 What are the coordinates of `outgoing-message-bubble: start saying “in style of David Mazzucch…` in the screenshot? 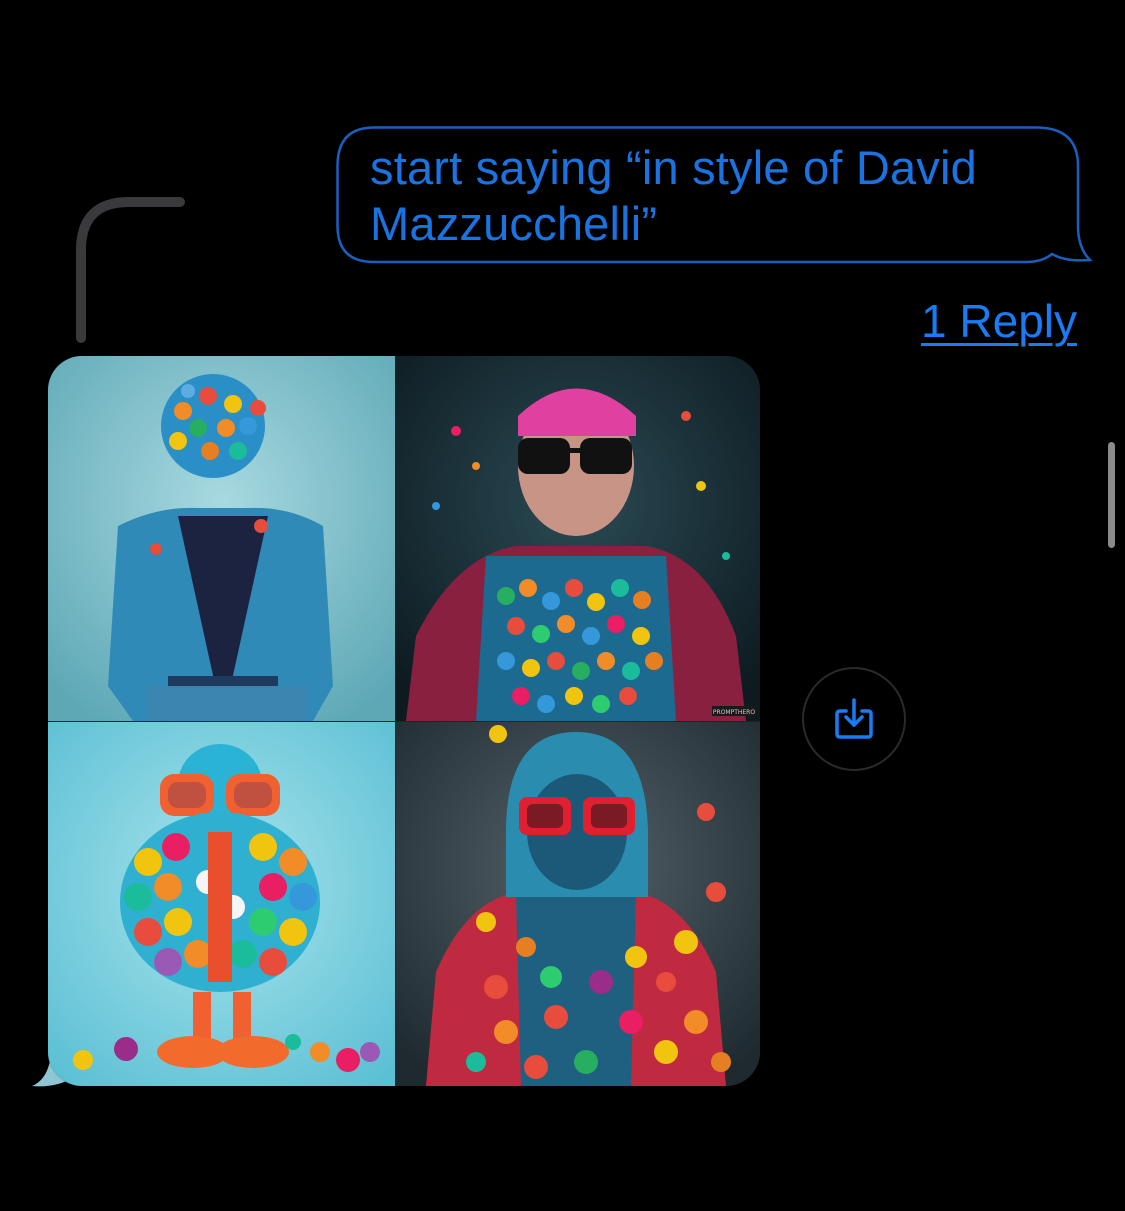 It's located at (714, 195).